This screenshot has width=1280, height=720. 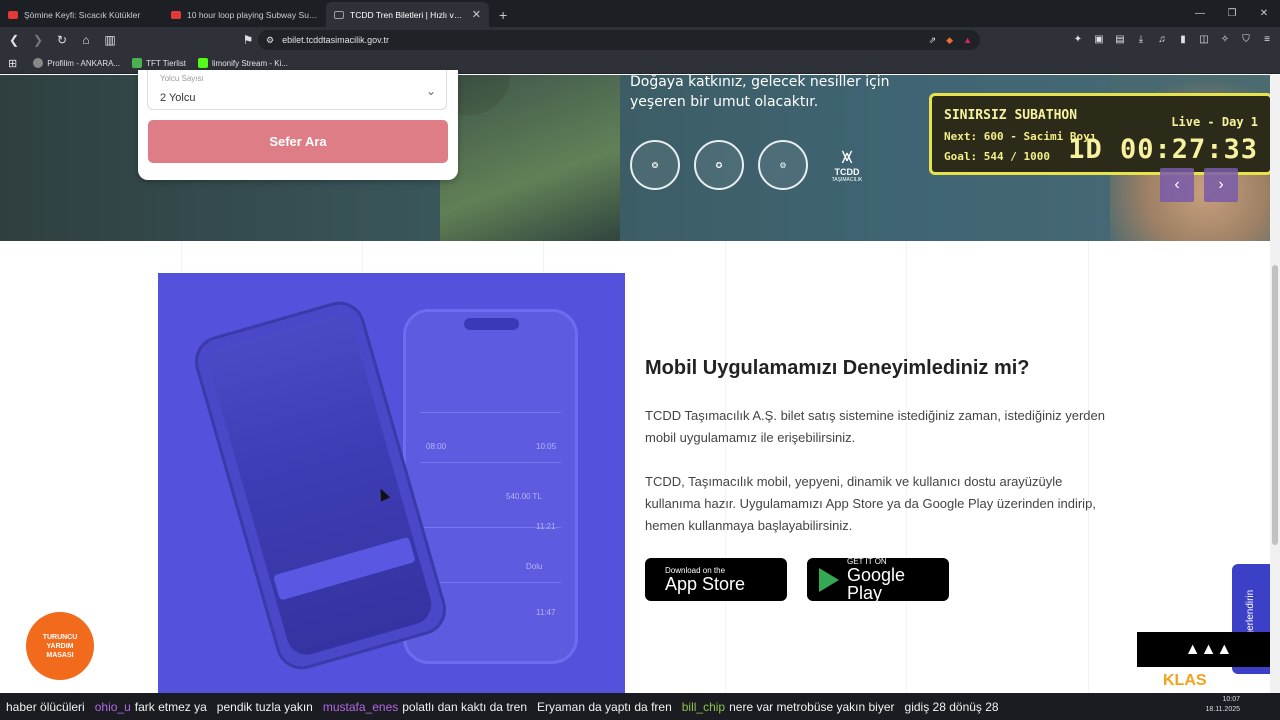 What do you see at coordinates (1225, 39) in the screenshot?
I see `leo-icon: ✧` at bounding box center [1225, 39].